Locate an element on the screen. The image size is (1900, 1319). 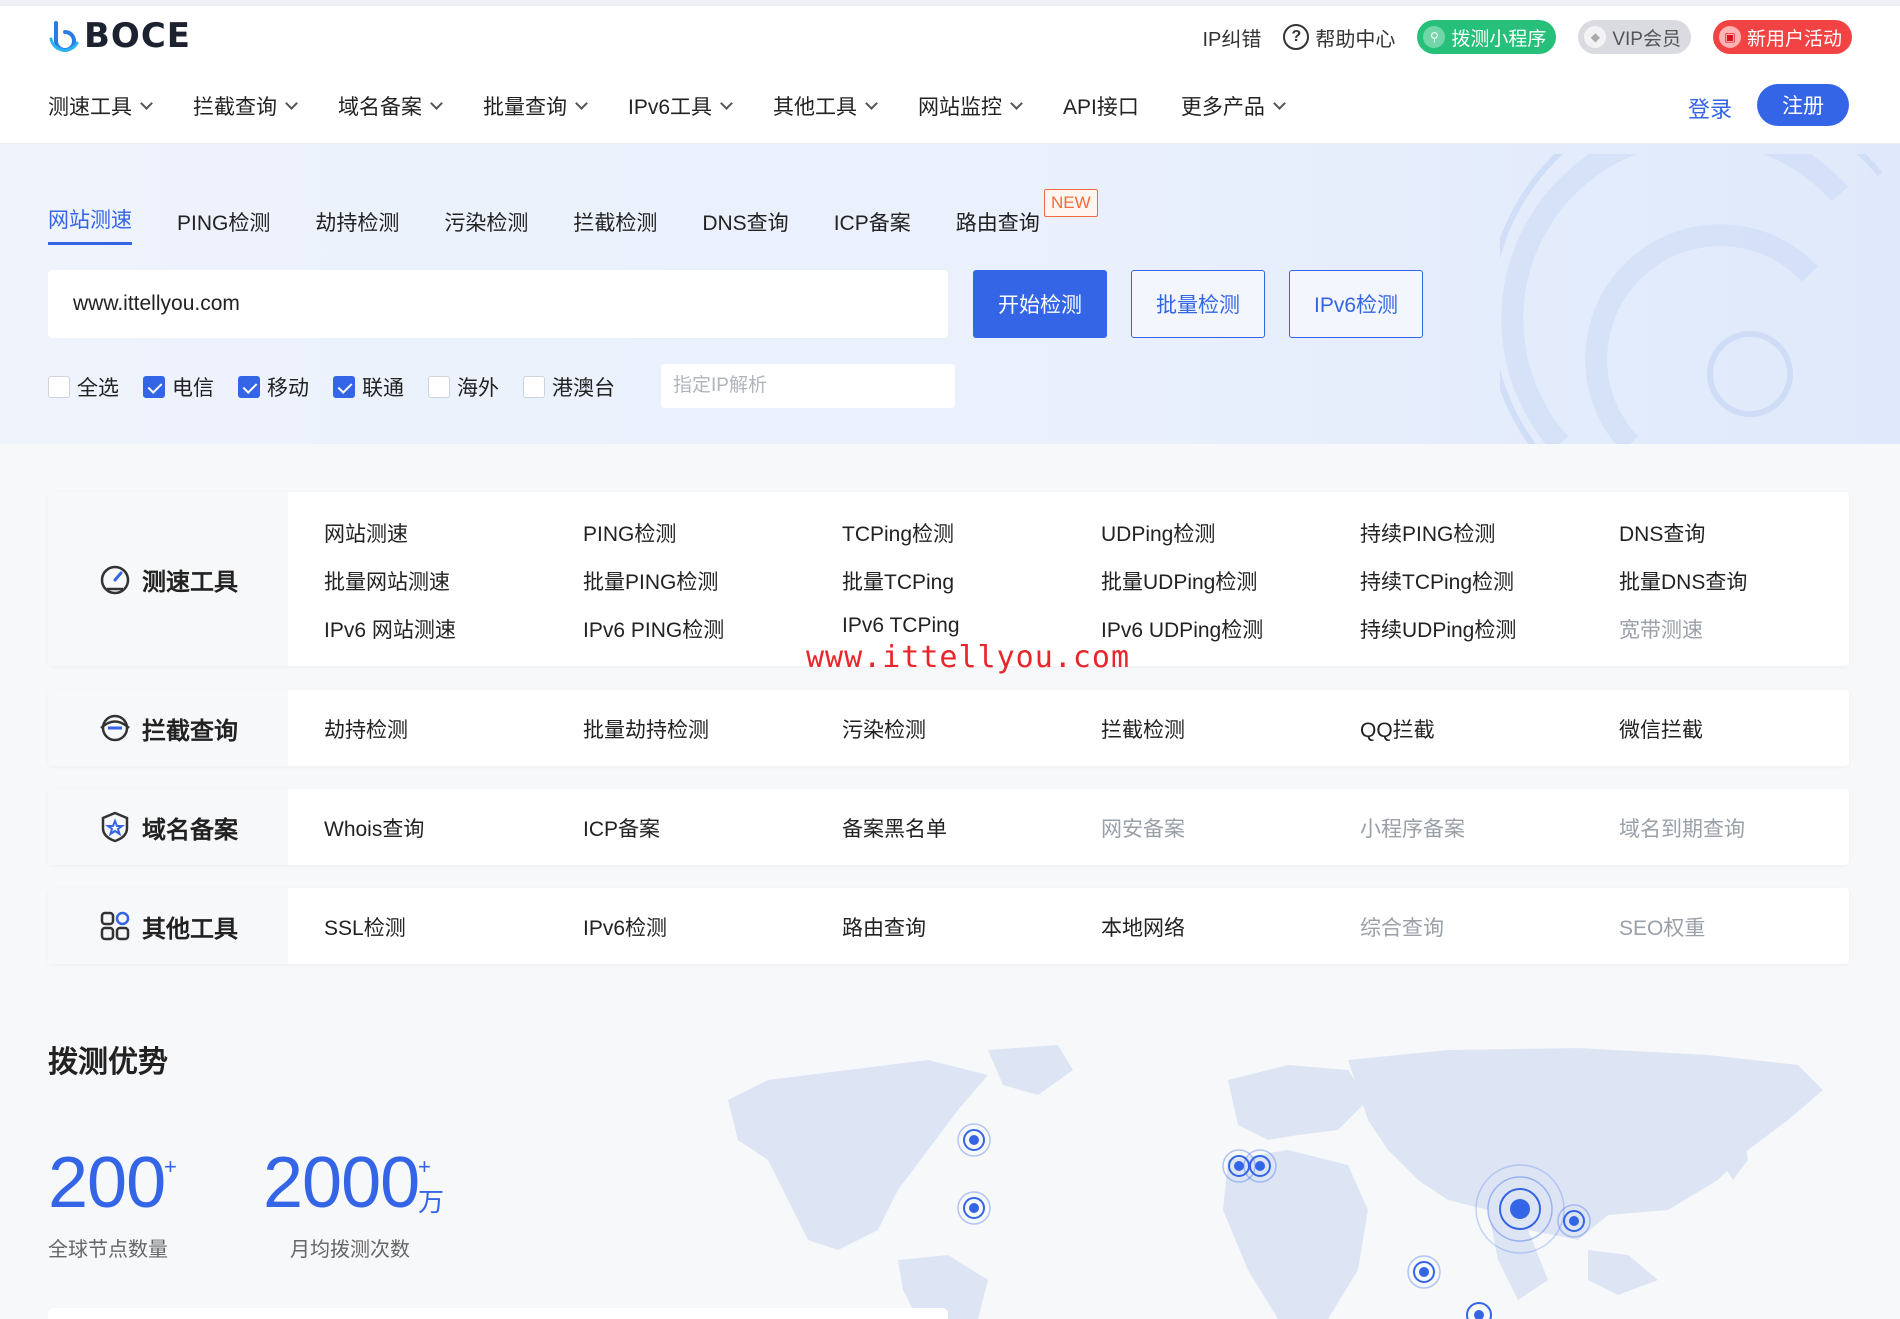
mini-program-icon: ⚲ is located at coordinates (1434, 37).